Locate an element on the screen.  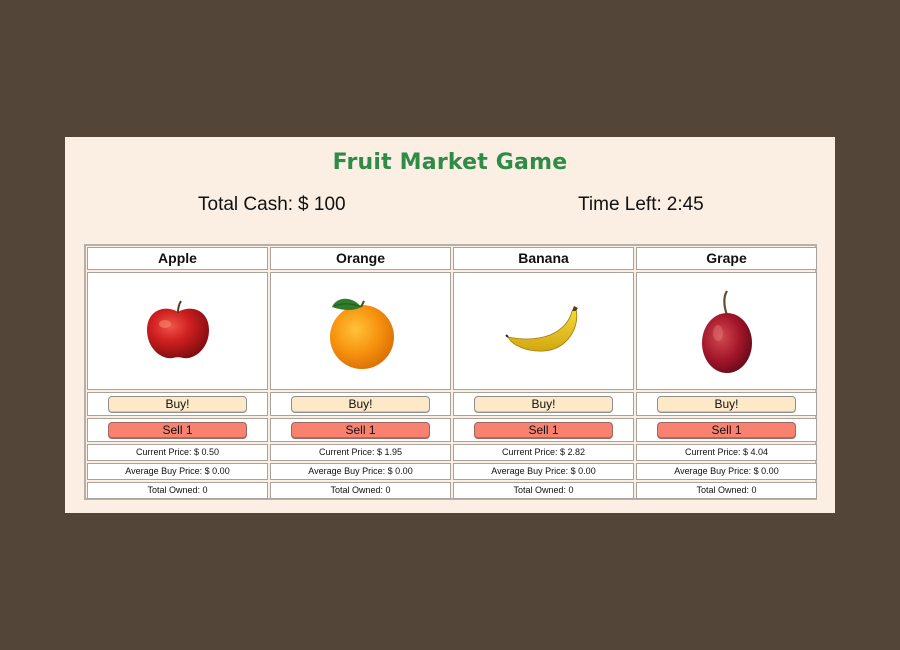
fruit-name: Banana is located at coordinates (543, 258).